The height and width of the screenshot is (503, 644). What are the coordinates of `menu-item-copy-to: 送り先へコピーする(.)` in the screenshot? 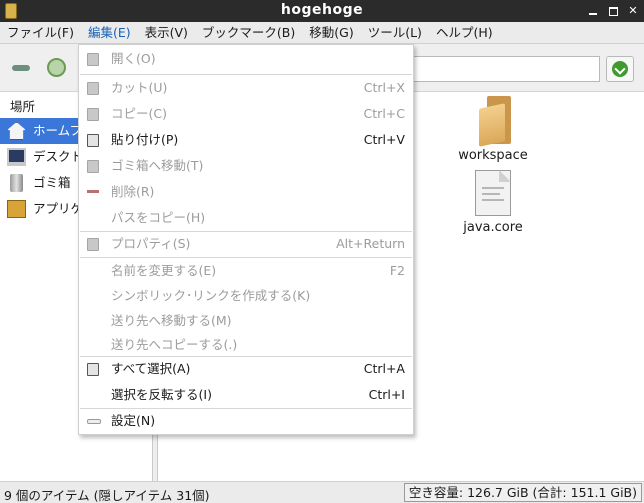 It's located at (246, 345).